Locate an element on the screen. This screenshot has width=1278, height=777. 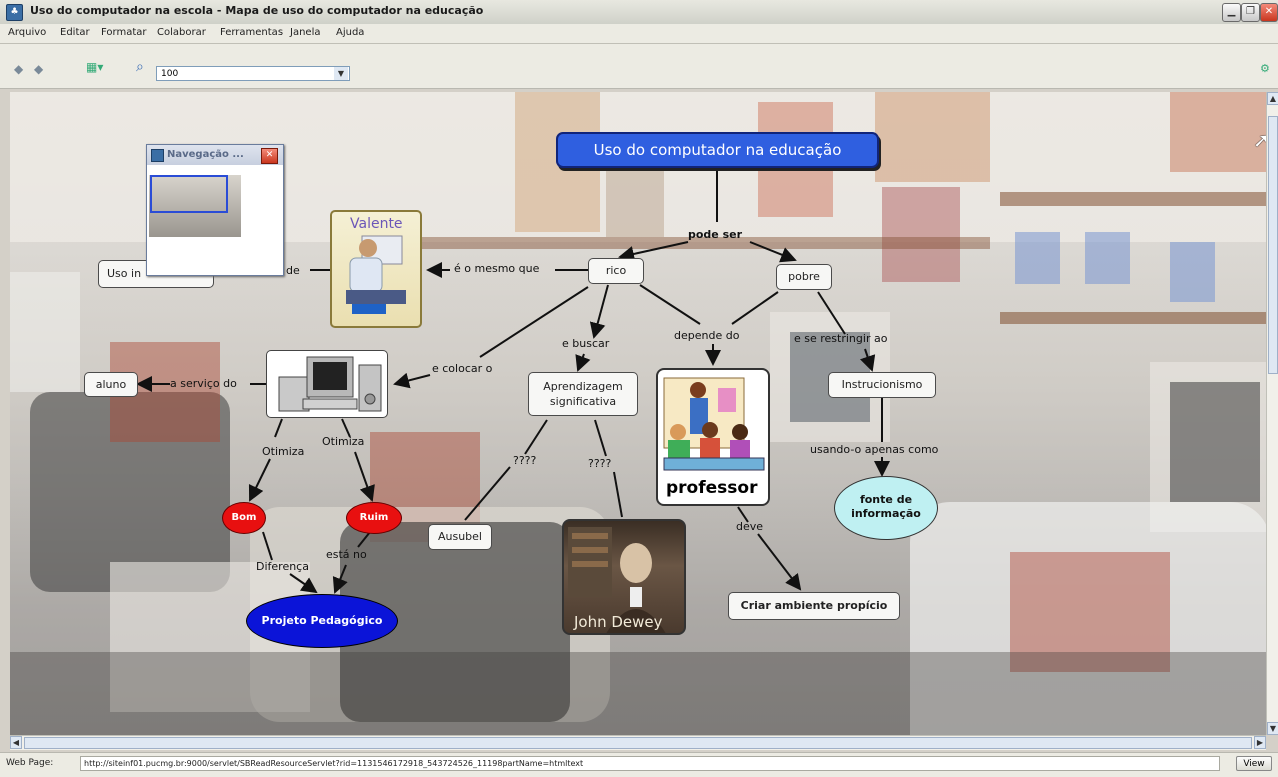
cmaptools-icon is located at coordinates (157, 155).